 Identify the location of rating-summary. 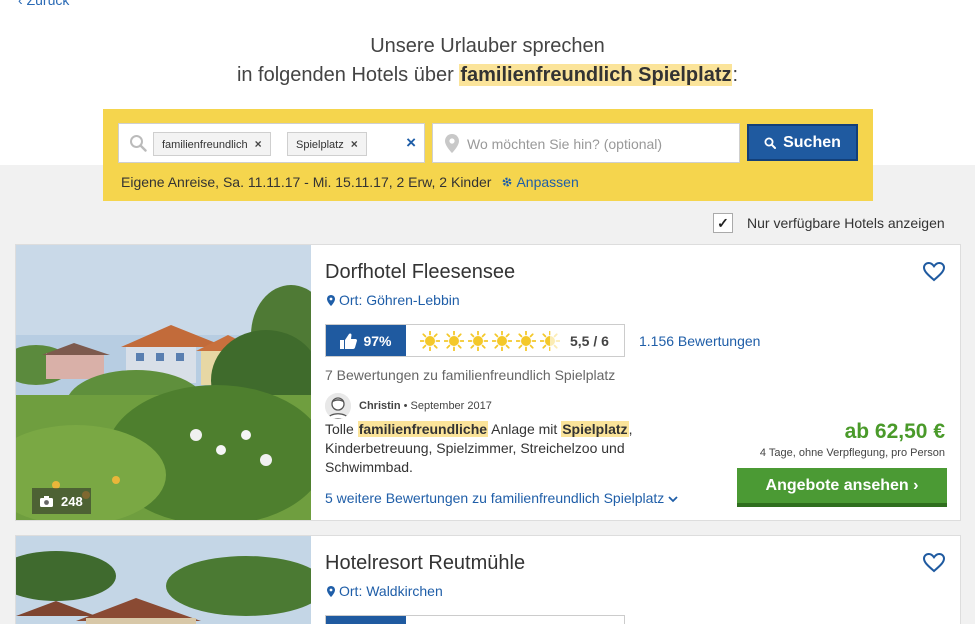
(475, 619).